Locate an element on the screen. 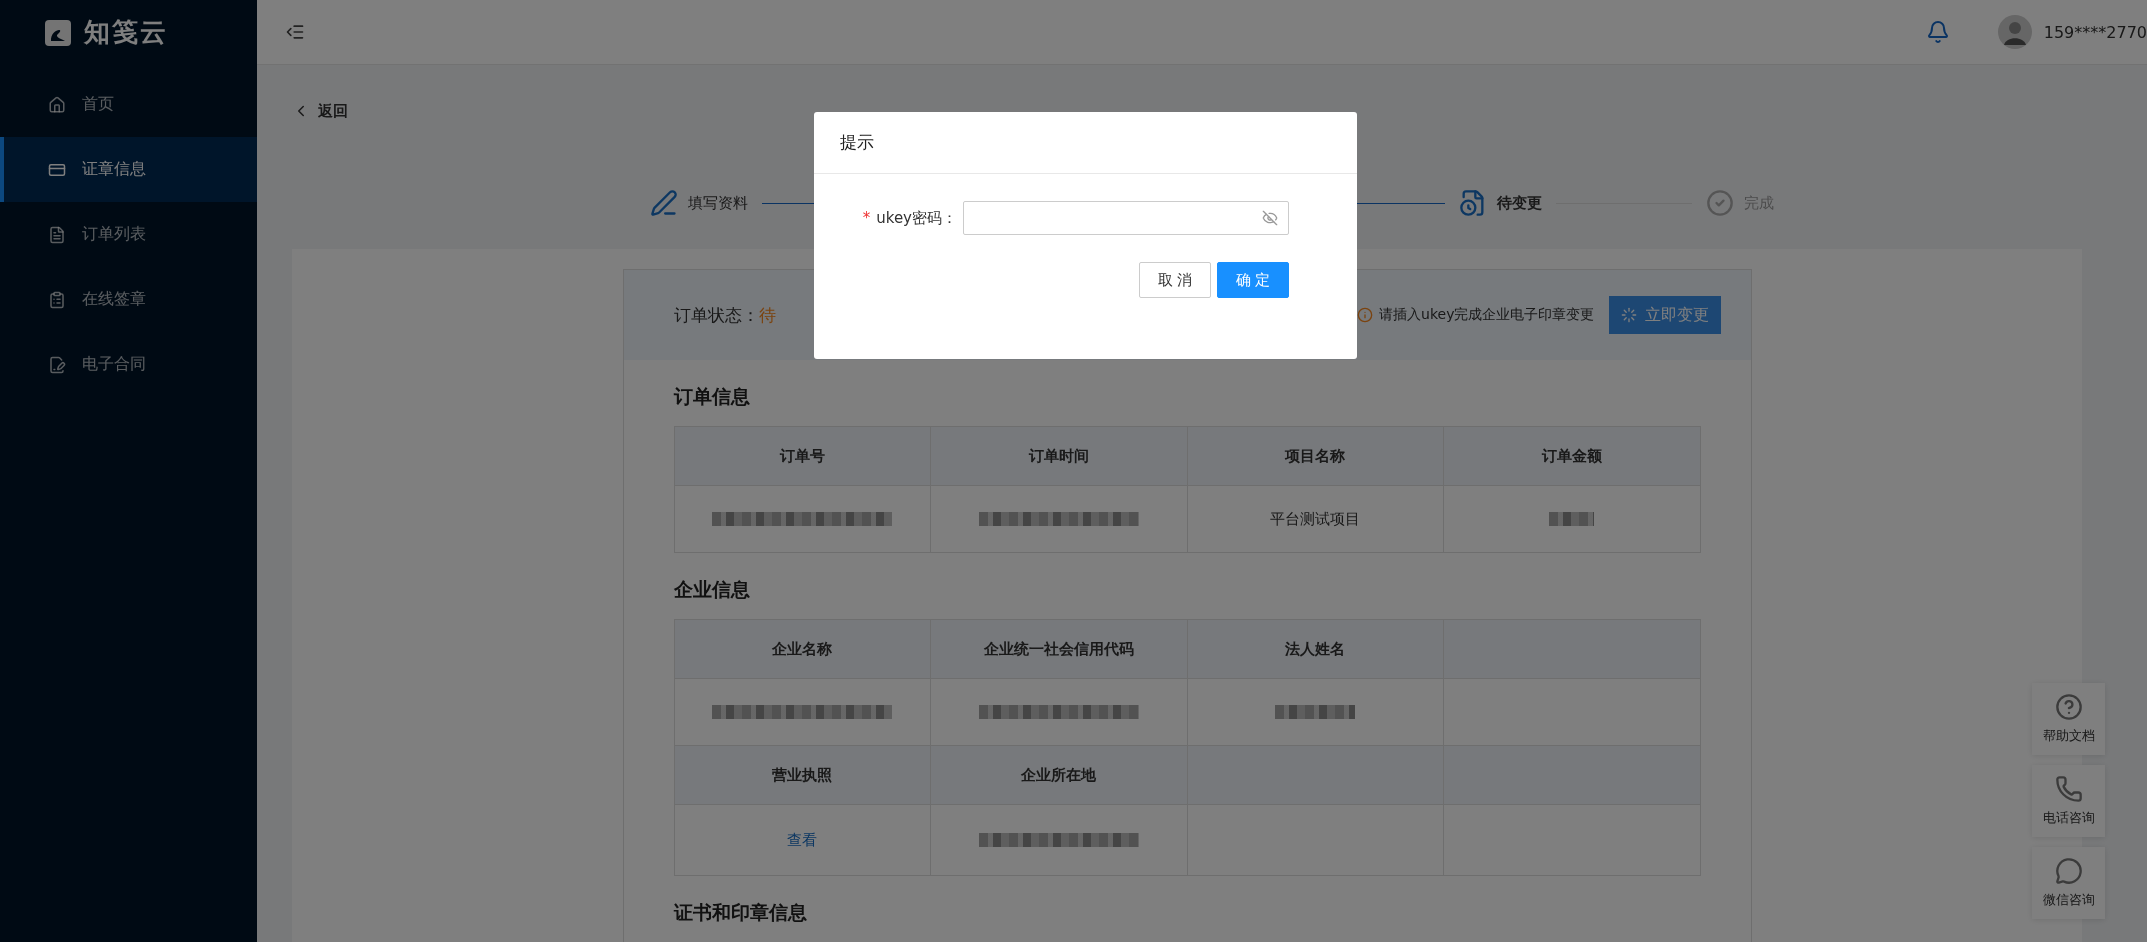 The height and width of the screenshot is (942, 2147). step-label: 填写资料 is located at coordinates (718, 203).